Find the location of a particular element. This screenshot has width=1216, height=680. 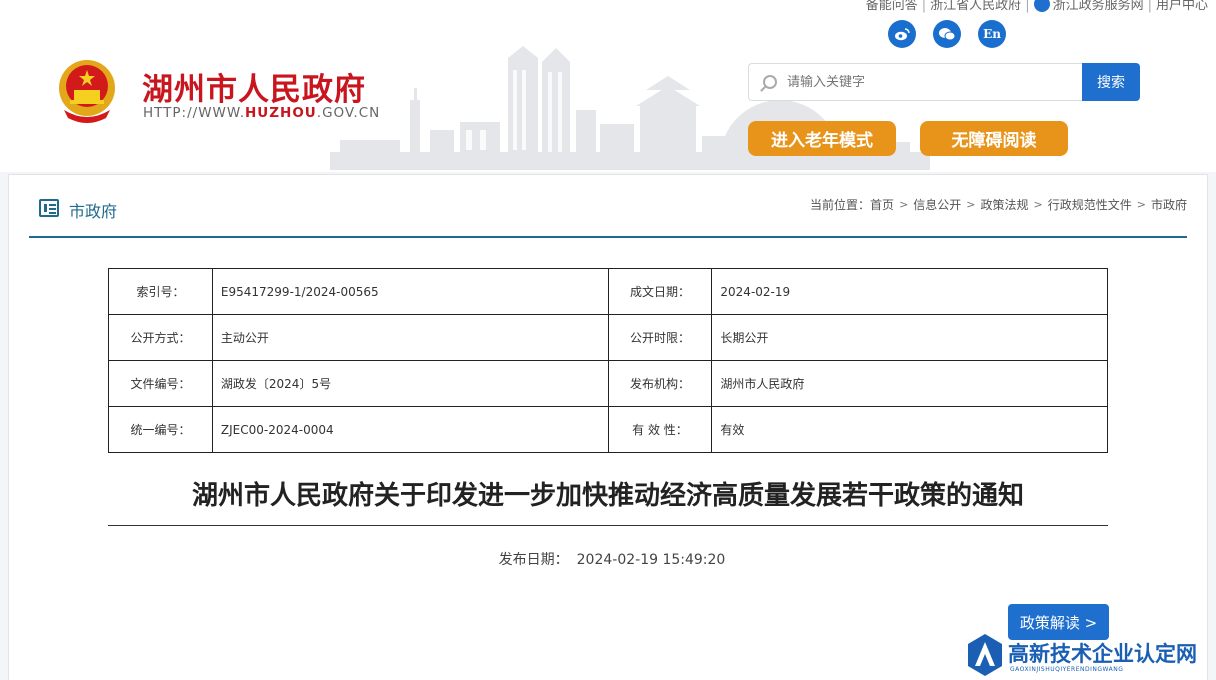

table-label: 公开时限： is located at coordinates (660, 337).